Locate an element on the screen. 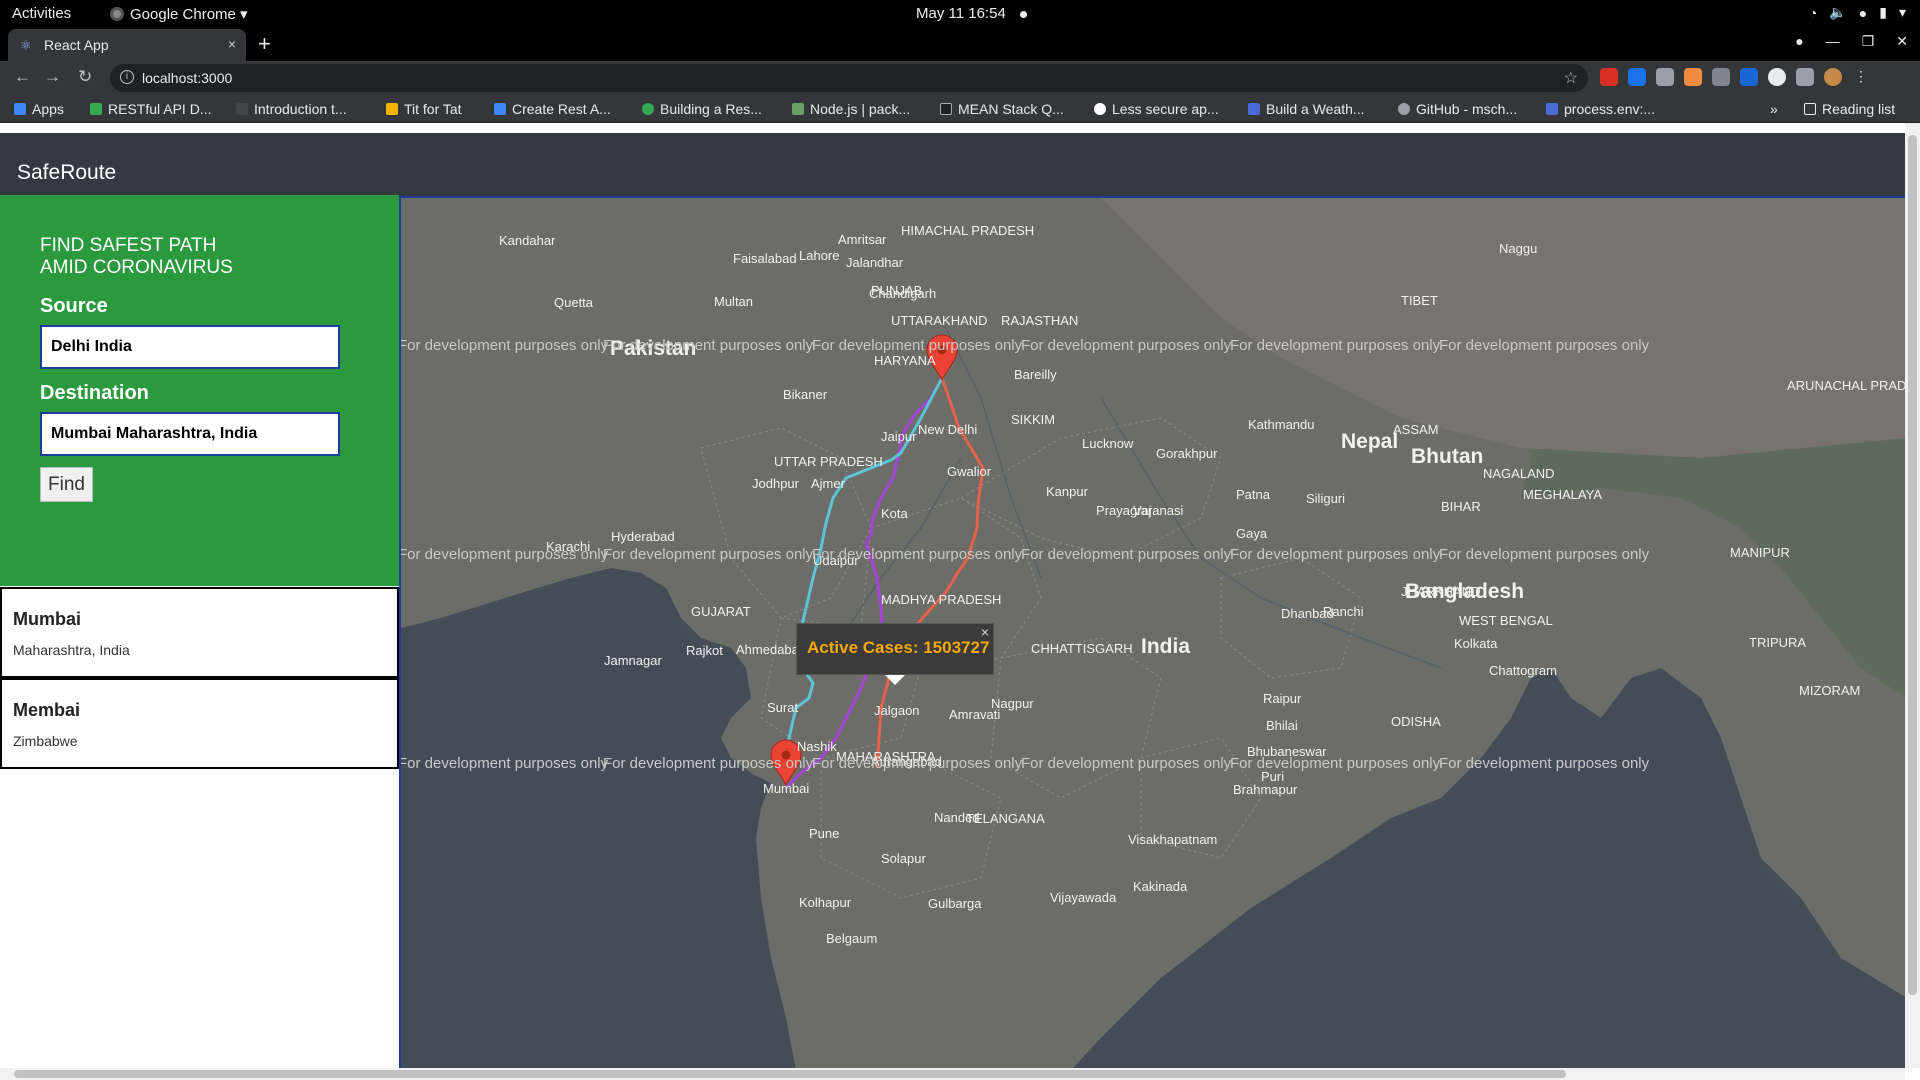 Image resolution: width=1920 pixels, height=1080 pixels. new-tab-button: + is located at coordinates (264, 44).